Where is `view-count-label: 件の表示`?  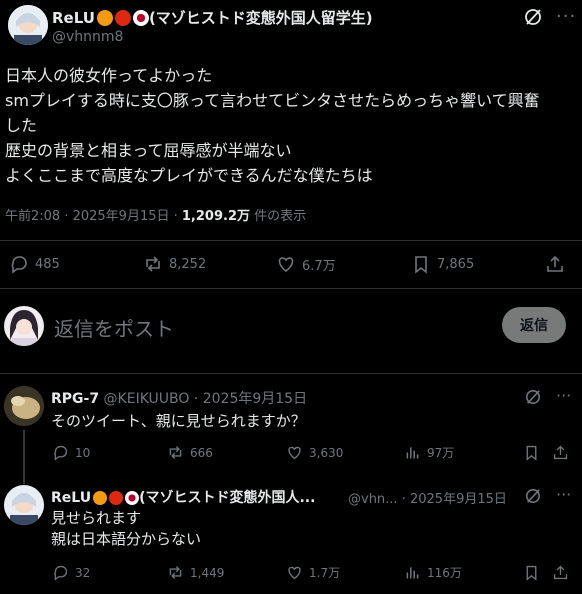 view-count-label: 件の表示 is located at coordinates (278, 216).